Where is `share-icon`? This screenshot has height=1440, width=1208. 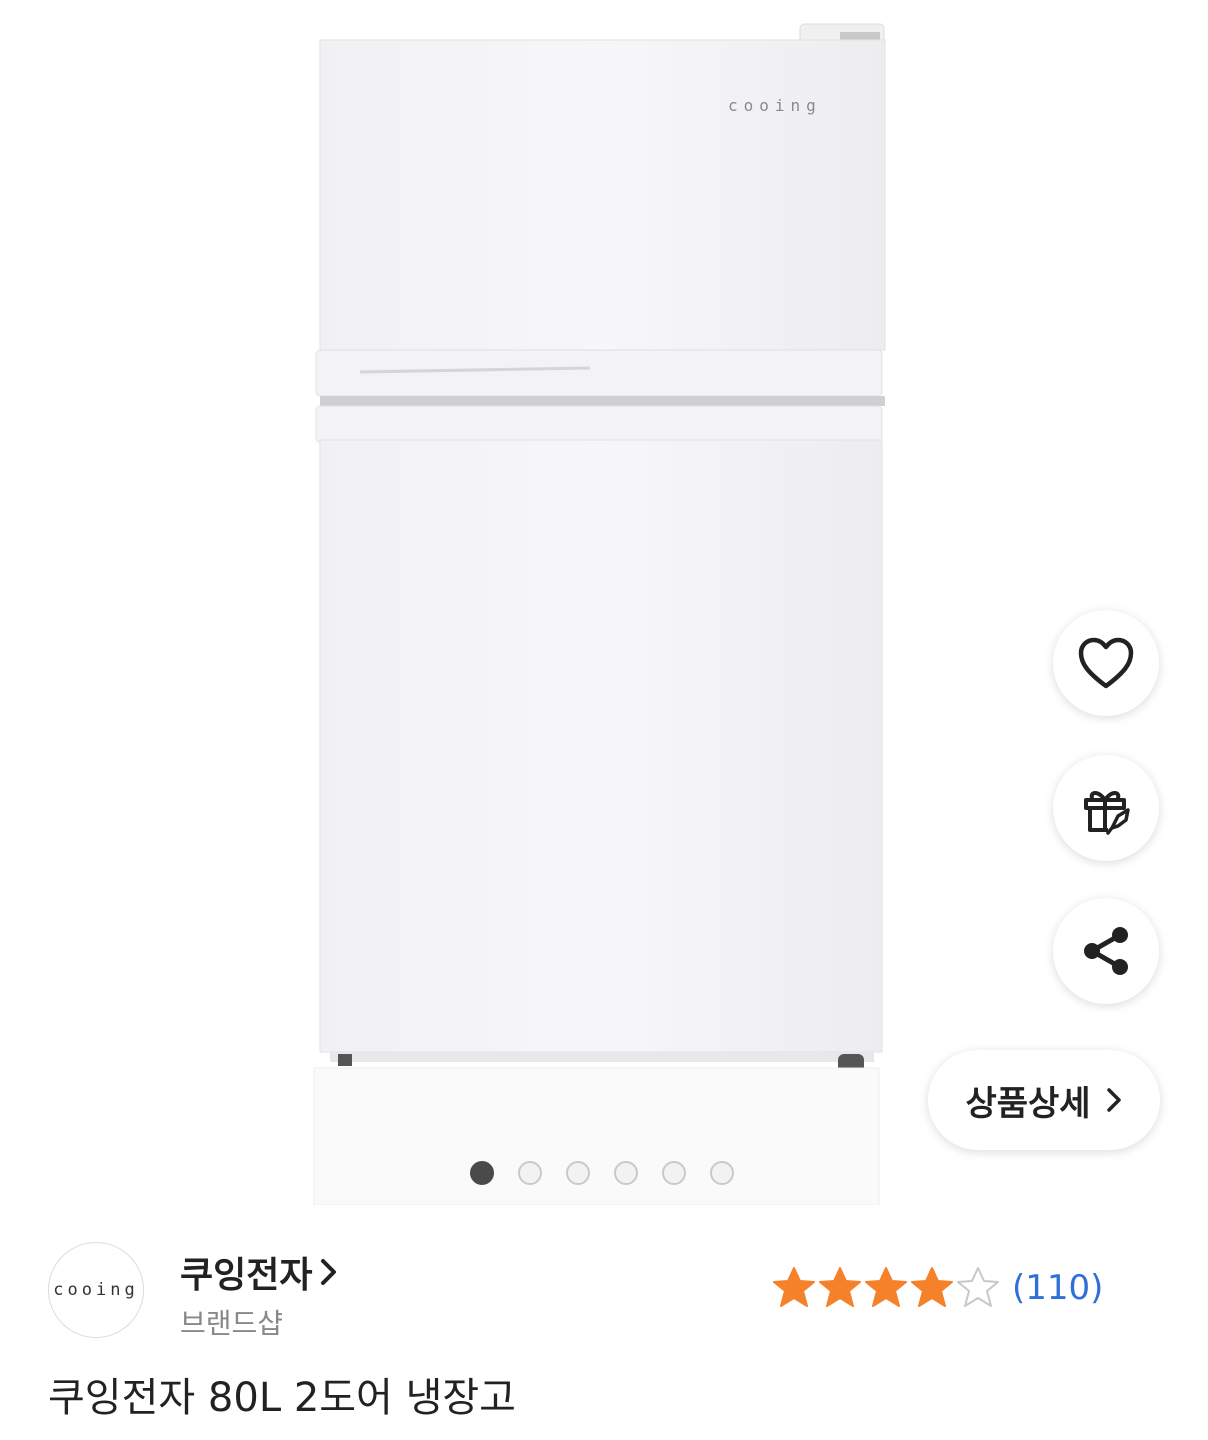 share-icon is located at coordinates (1106, 951).